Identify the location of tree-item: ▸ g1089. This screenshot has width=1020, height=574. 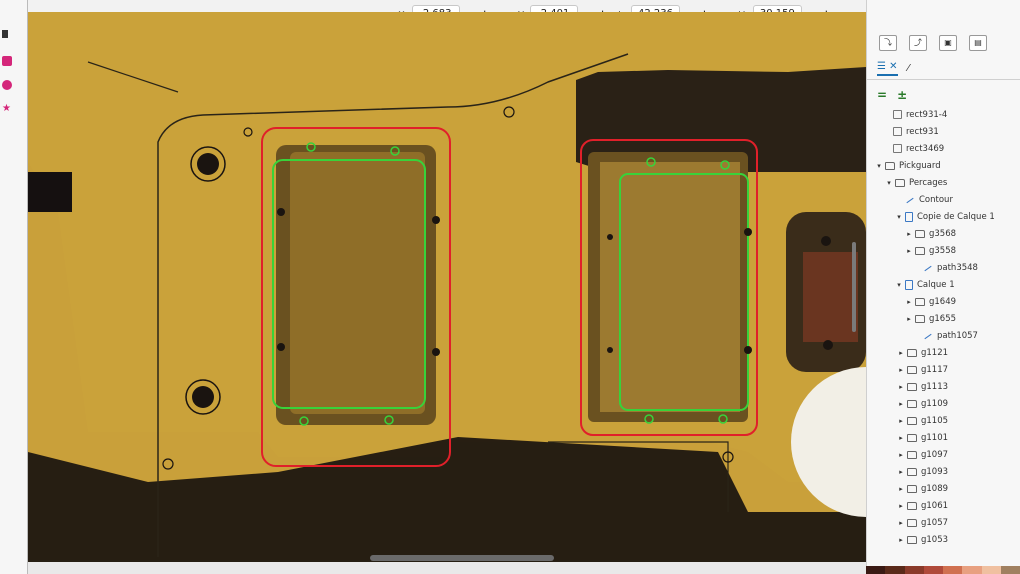
(943, 488).